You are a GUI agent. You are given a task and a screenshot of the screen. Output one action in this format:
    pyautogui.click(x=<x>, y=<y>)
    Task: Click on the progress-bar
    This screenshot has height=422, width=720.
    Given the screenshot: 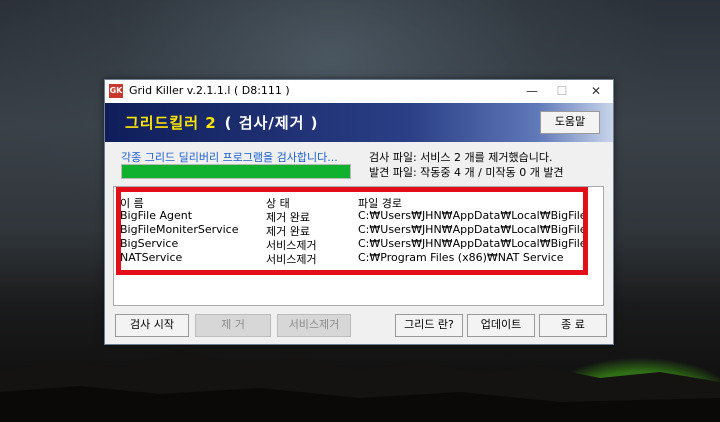 What is the action you would take?
    pyautogui.click(x=236, y=171)
    